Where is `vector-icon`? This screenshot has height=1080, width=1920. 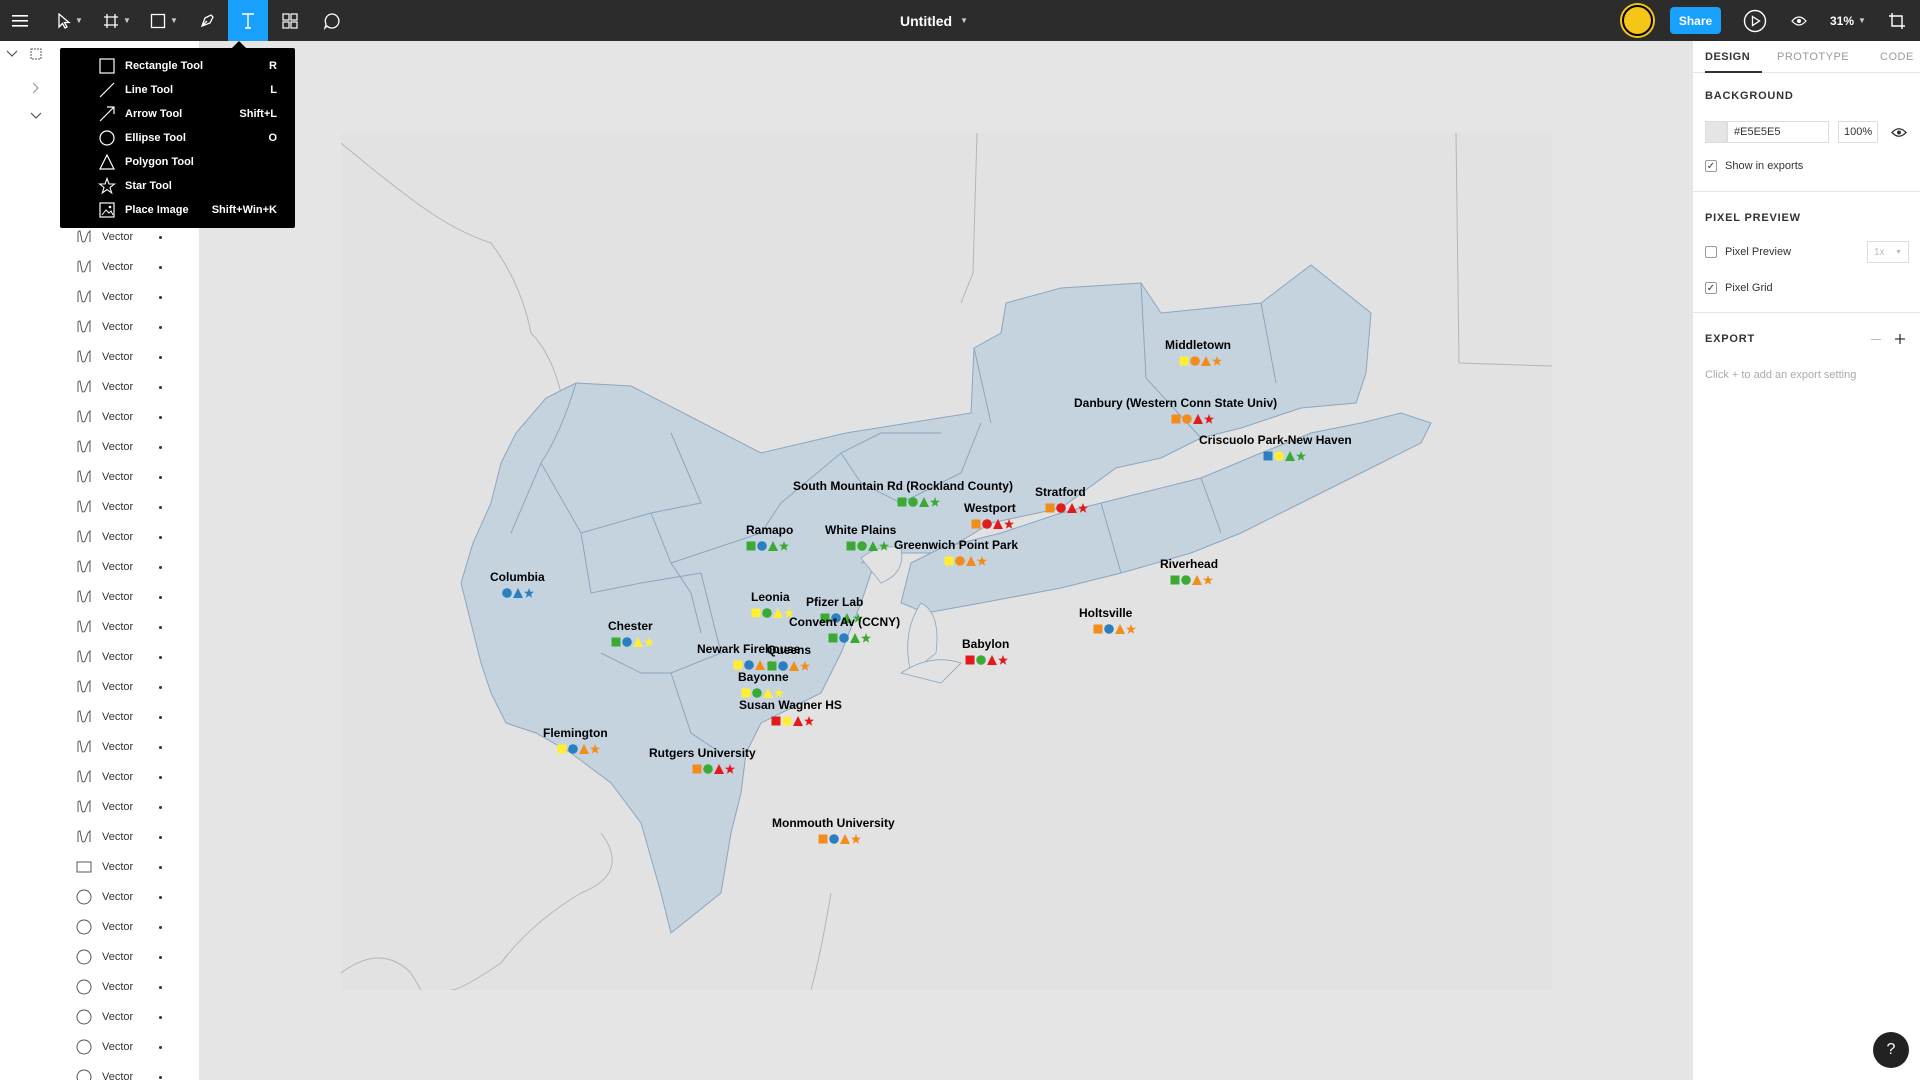 vector-icon is located at coordinates (84, 597).